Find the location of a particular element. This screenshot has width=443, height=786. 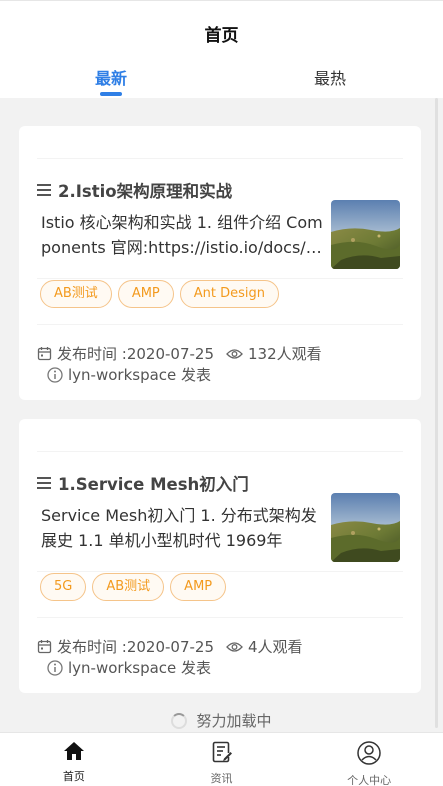

tabbar-item-home: 首页 is located at coordinates (74, 759).